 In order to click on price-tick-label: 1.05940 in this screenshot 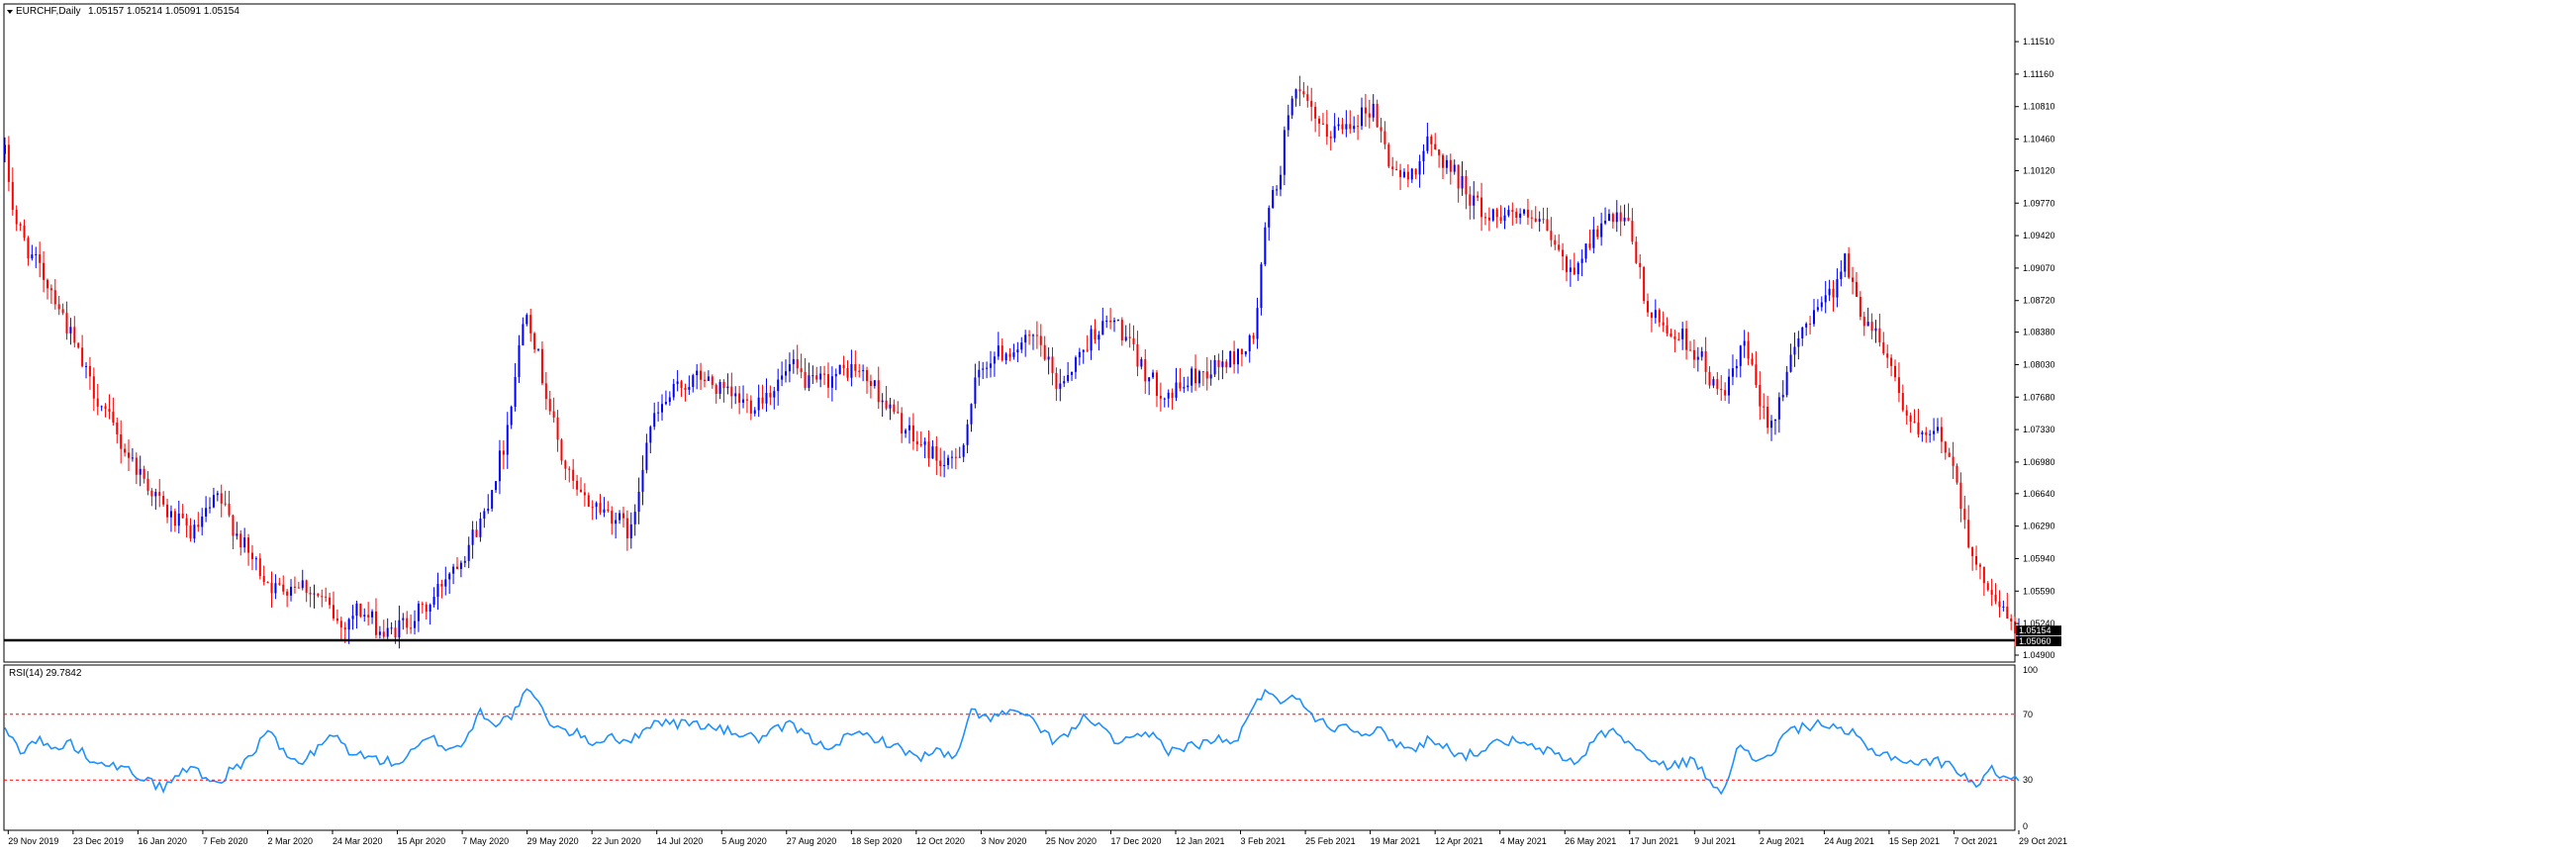, I will do `click(2039, 558)`.